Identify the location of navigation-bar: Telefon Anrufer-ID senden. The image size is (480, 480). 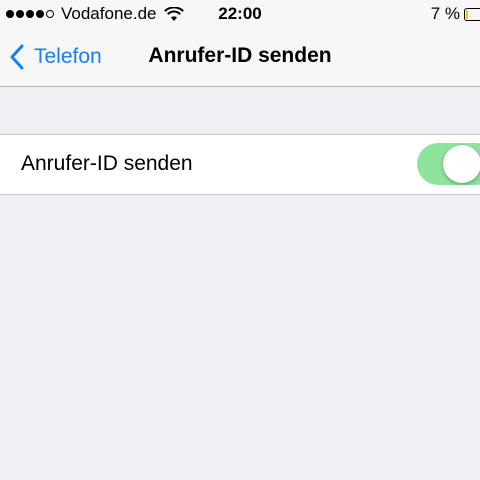
(240, 58).